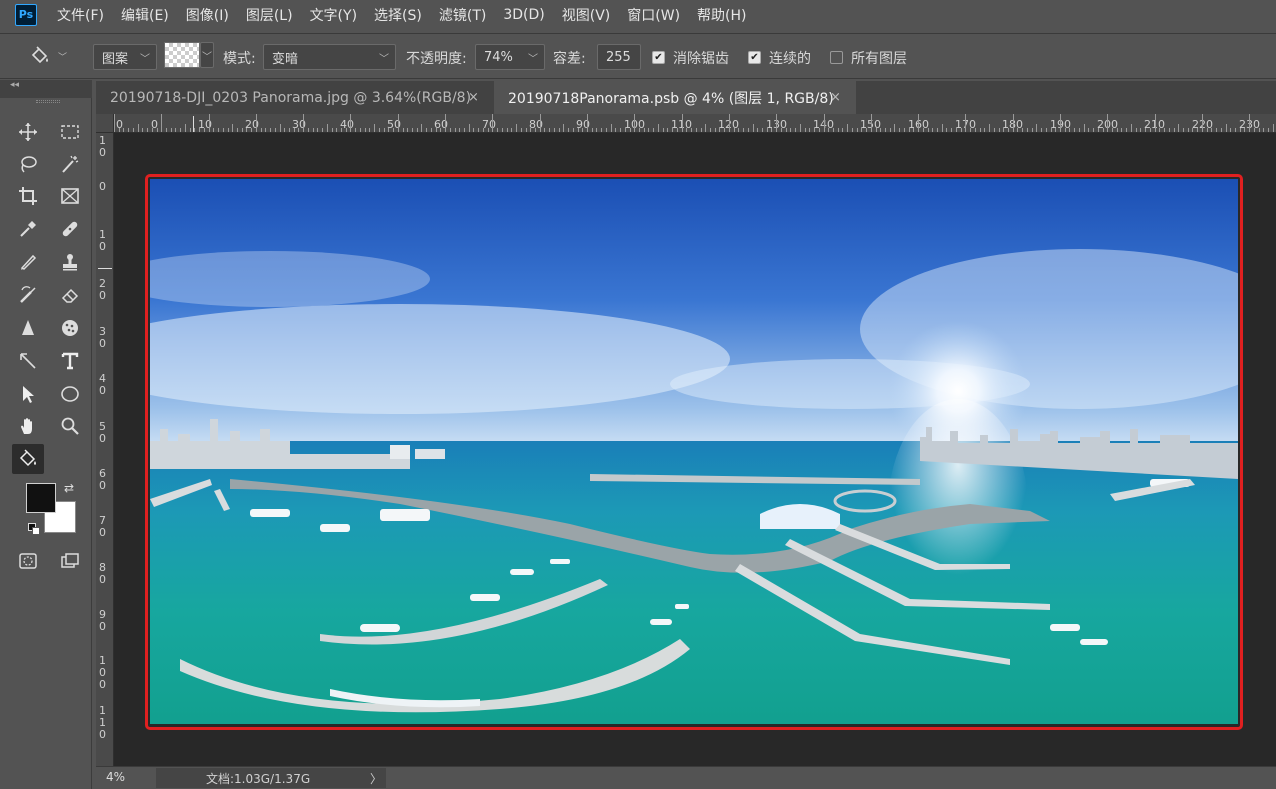 This screenshot has width=1276, height=789. Describe the element at coordinates (28, 361) in the screenshot. I see `pen-tool` at that location.